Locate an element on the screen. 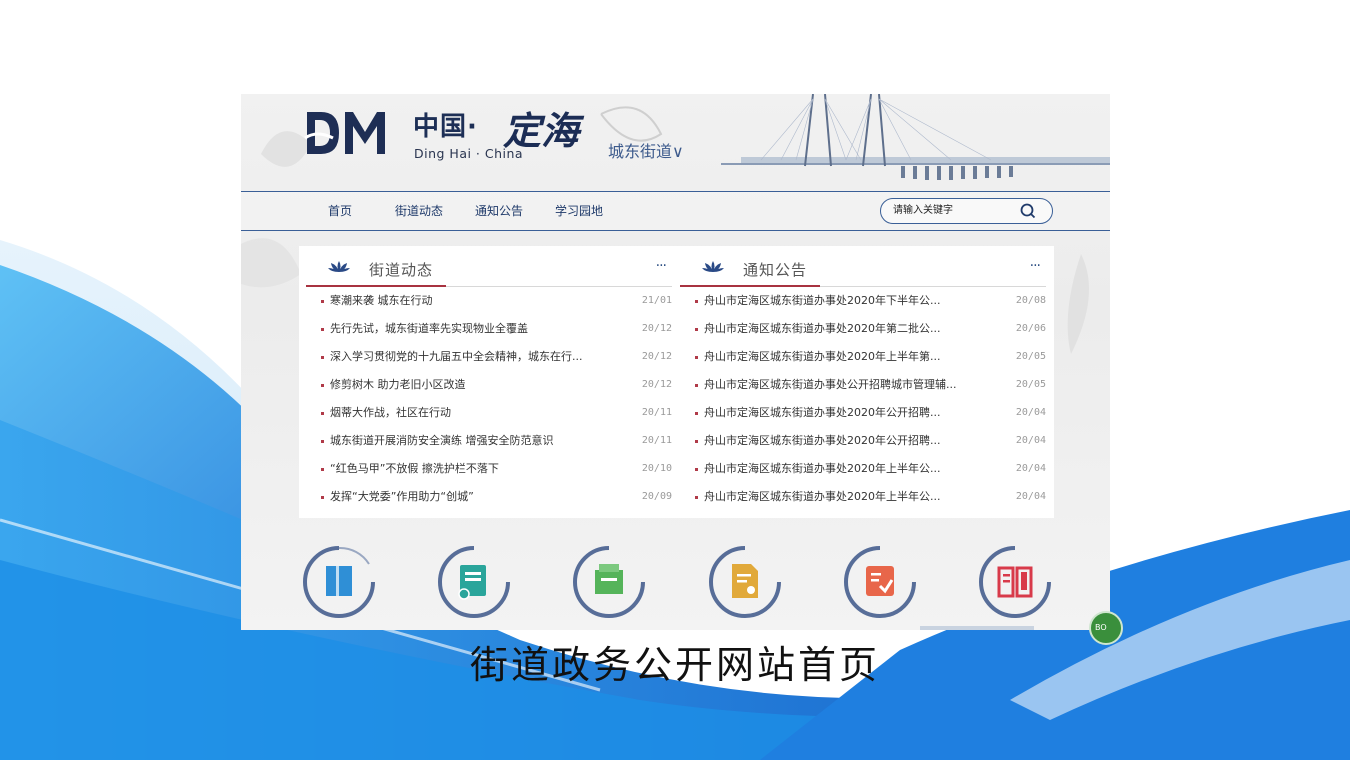  news-title: 修剪树木 助力老旧小区改造 is located at coordinates (398, 384).